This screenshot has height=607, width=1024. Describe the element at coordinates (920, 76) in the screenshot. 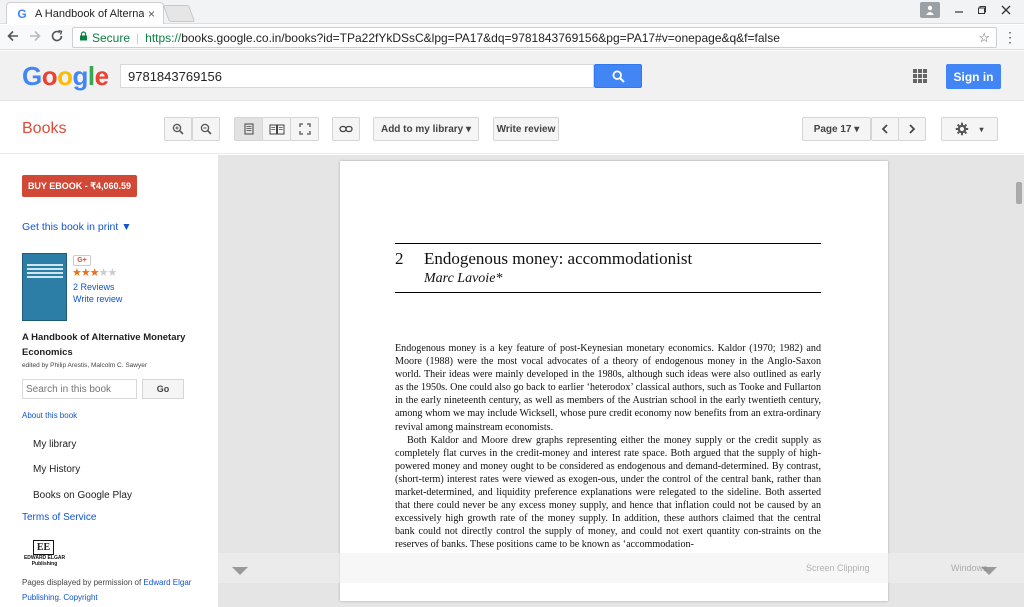

I see `apps-grid-icon` at that location.